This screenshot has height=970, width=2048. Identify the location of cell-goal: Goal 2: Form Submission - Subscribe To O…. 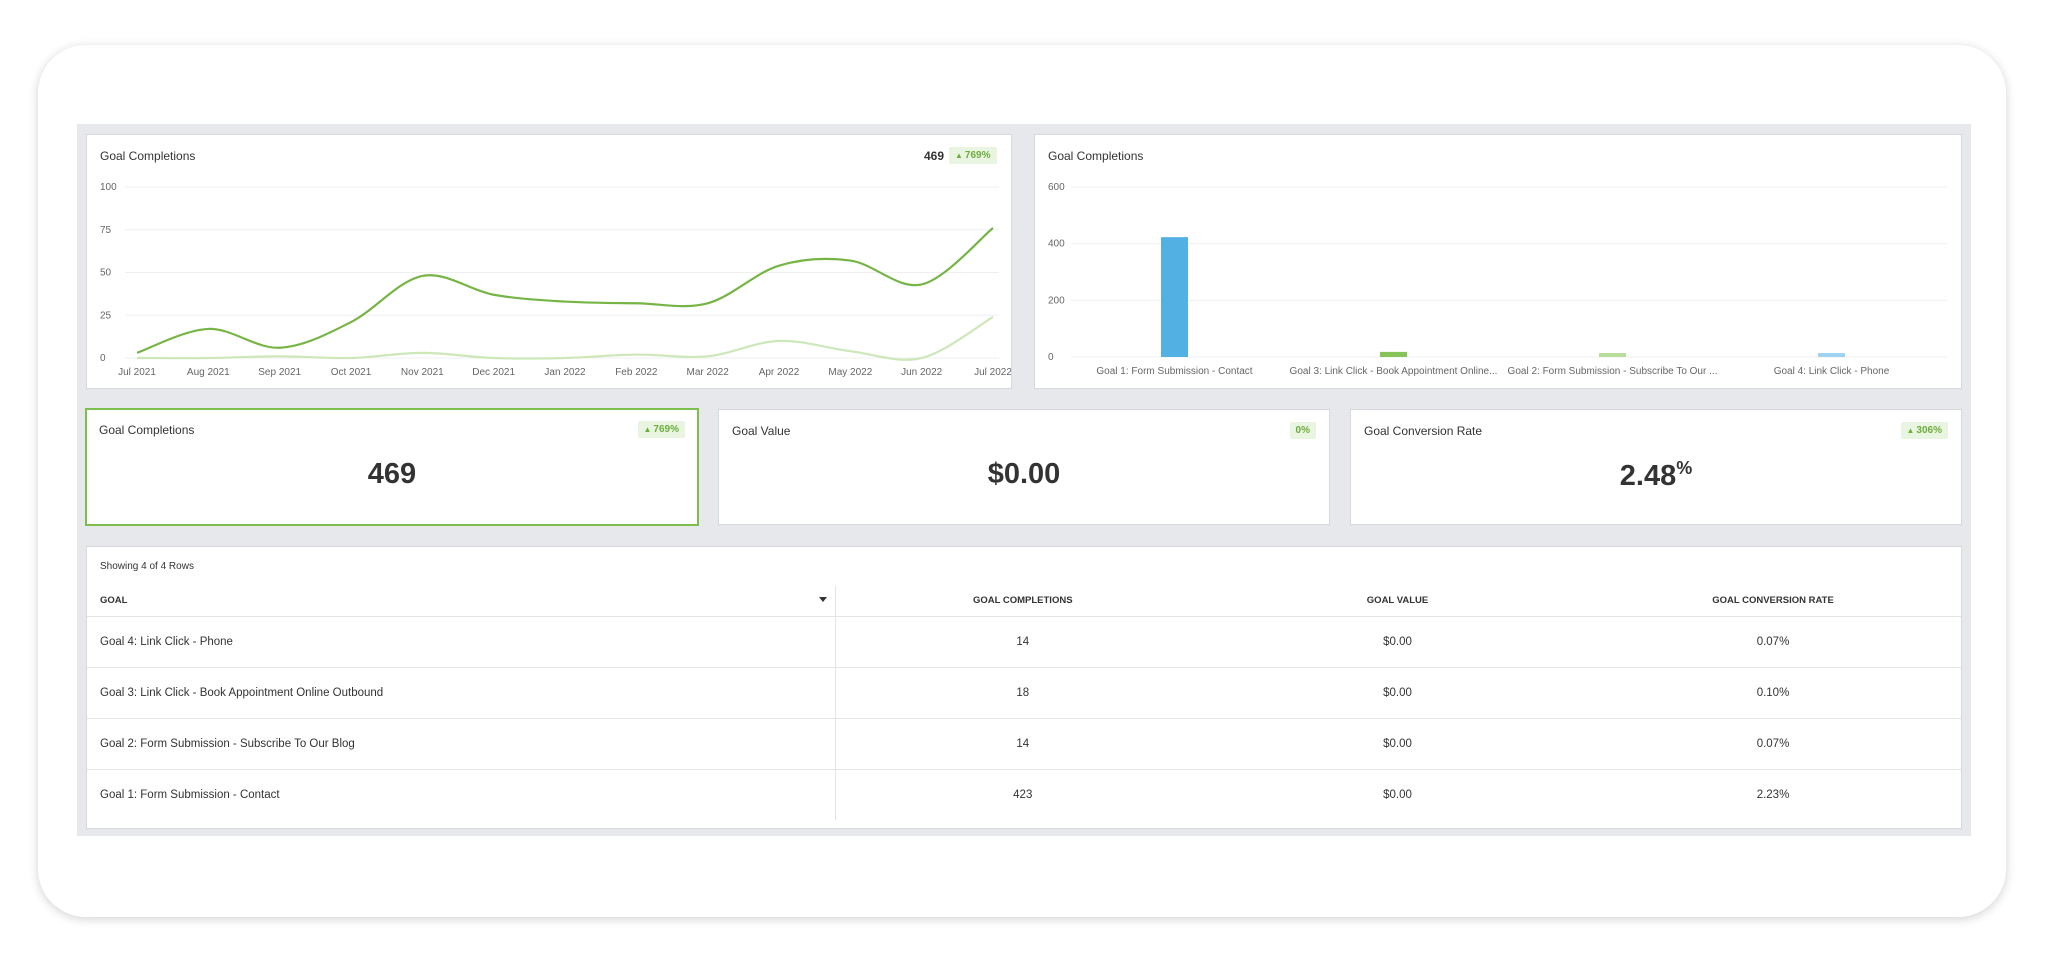
(461, 744).